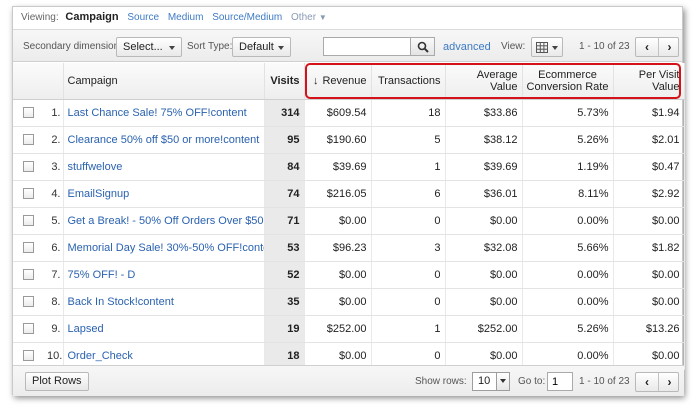  What do you see at coordinates (408, 113) in the screenshot?
I see `row-transactions: 18` at bounding box center [408, 113].